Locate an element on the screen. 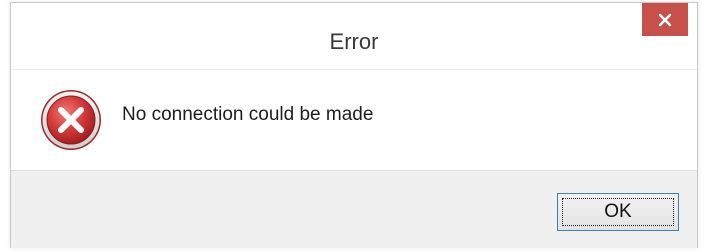  ok-button-label: OK is located at coordinates (618, 211).